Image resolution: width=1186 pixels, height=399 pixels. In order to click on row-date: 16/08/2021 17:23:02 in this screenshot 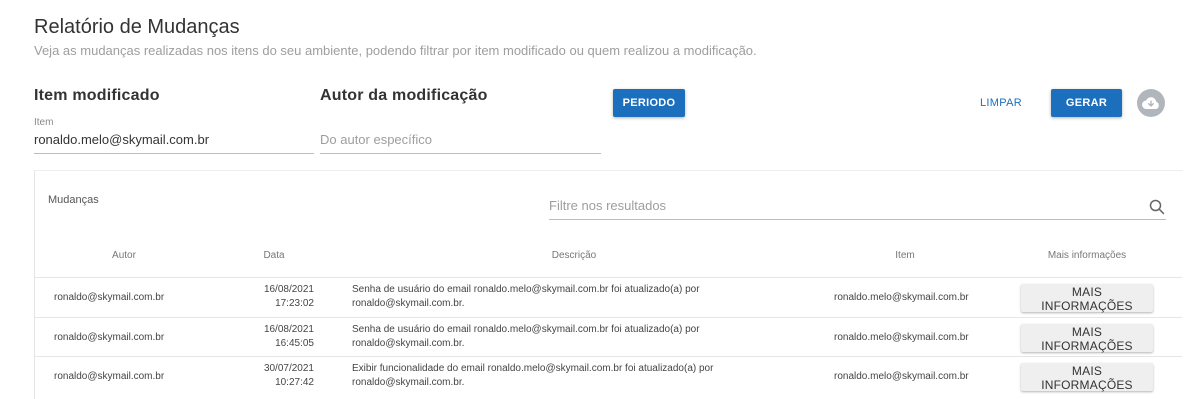, I will do `click(288, 296)`.